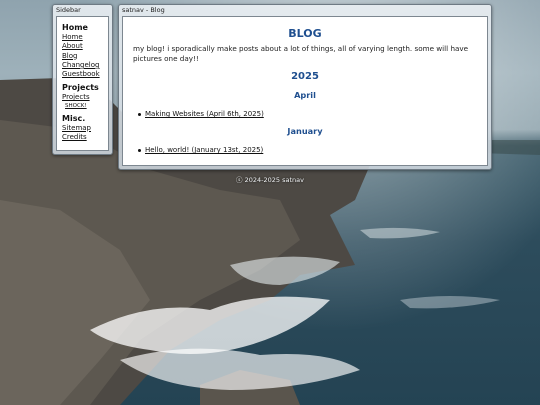 This screenshot has height=405, width=540. I want to click on sidebar-heading-projects: Projects, so click(80, 88).